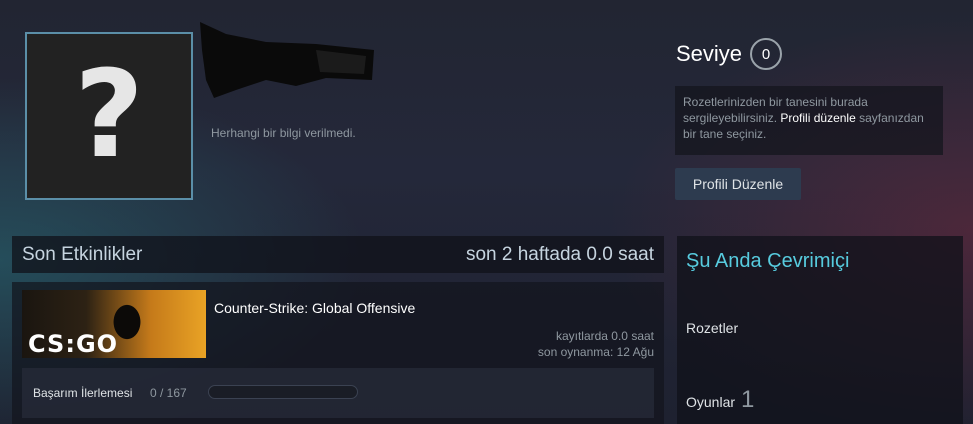  Describe the element at coordinates (712, 328) in the screenshot. I see `badges-link: Rozetler` at that location.